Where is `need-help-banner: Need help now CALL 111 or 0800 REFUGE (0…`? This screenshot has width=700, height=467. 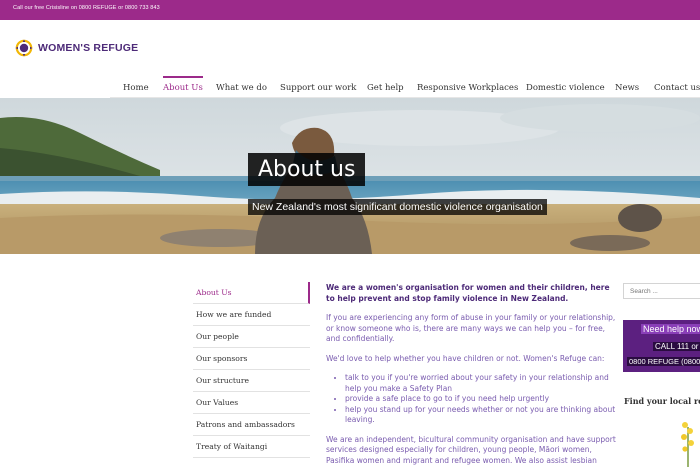
need-help-banner: Need help now CALL 111 or 0800 REFUGE (0… is located at coordinates (661, 346).